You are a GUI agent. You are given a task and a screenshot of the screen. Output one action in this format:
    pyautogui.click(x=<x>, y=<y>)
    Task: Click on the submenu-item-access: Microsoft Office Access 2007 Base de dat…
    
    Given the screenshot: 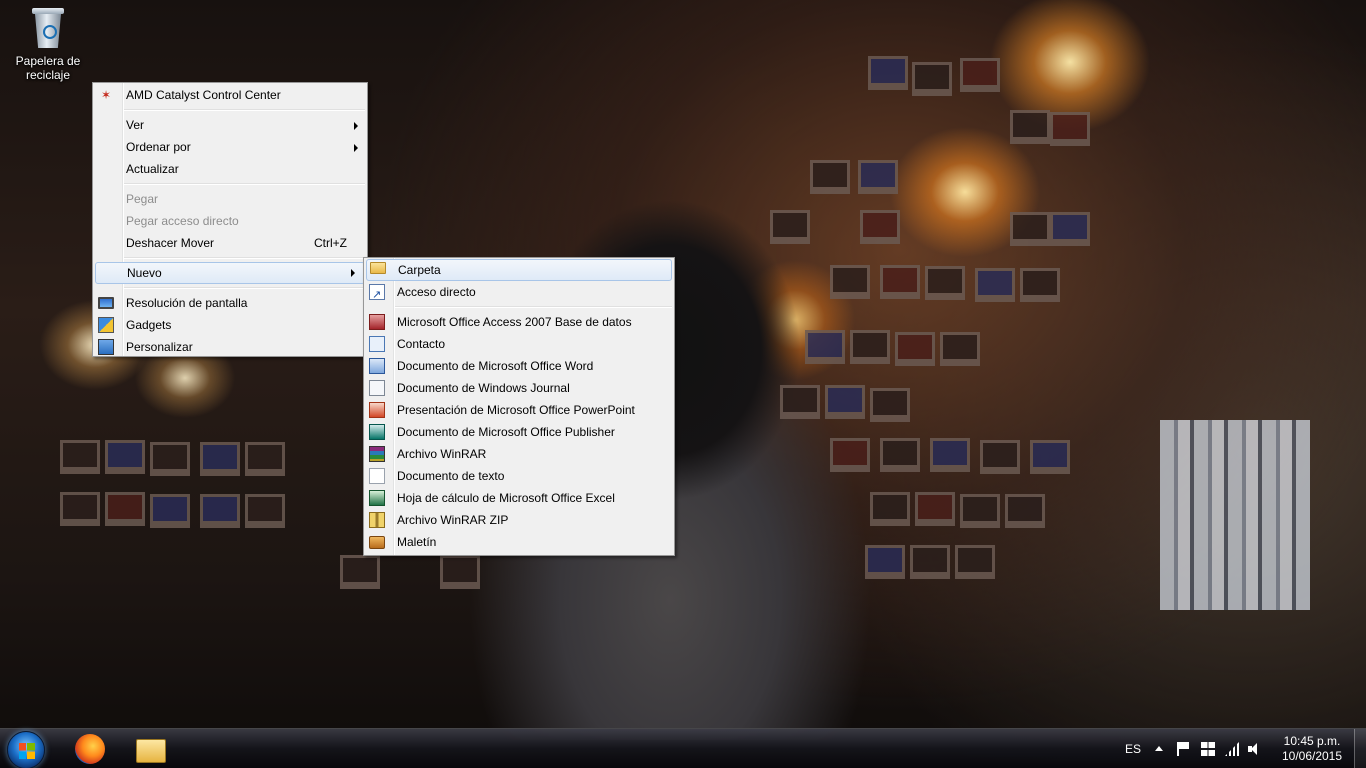 What is the action you would take?
    pyautogui.click(x=519, y=322)
    